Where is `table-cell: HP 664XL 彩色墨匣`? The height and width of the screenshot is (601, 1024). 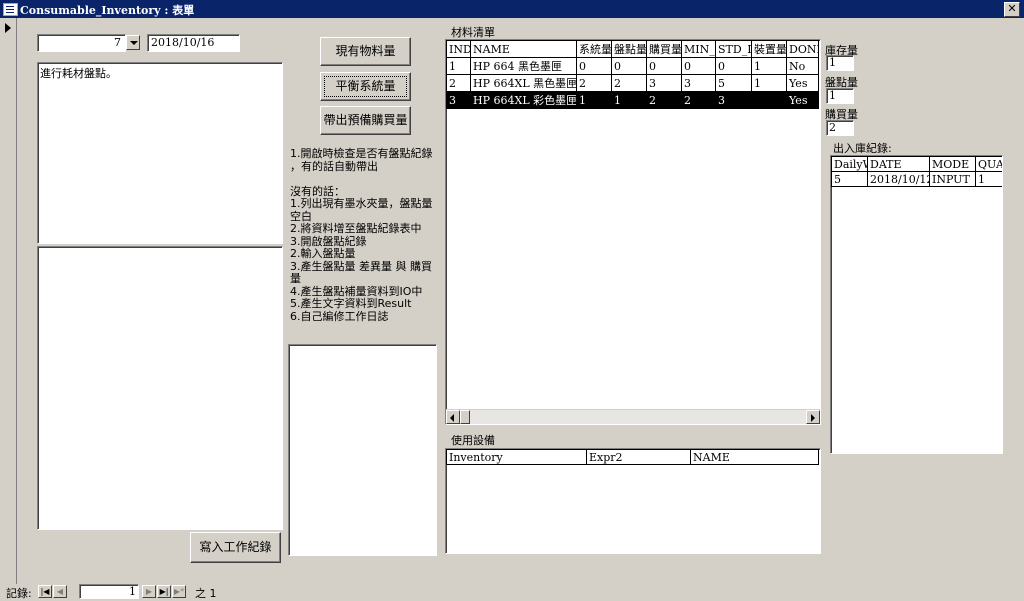
table-cell: HP 664XL 彩色墨匣 is located at coordinates (523, 100).